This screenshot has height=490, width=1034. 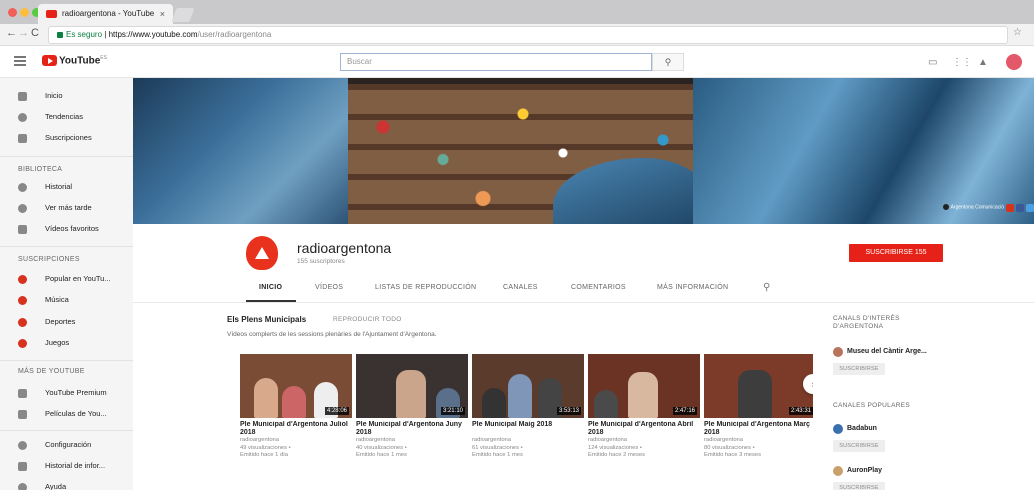 What do you see at coordinates (60, 34) in the screenshot?
I see `lock-icon` at bounding box center [60, 34].